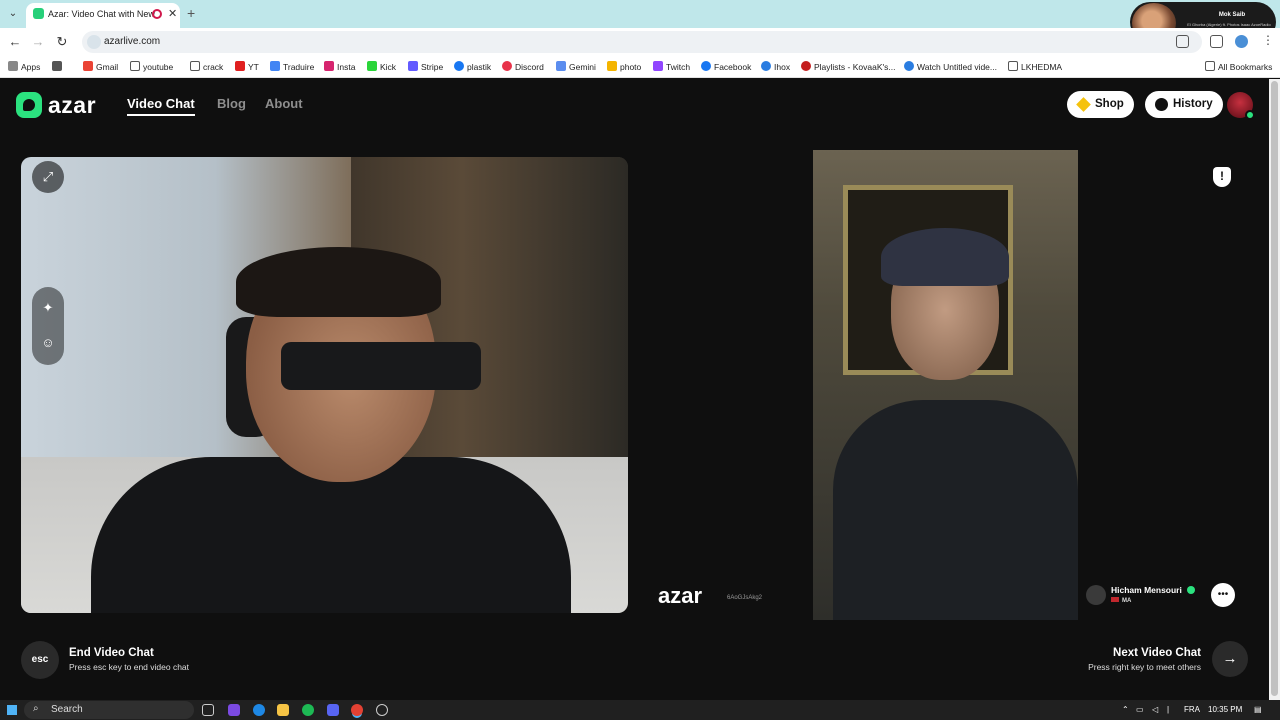 The width and height of the screenshot is (1280, 720). What do you see at coordinates (58, 66) in the screenshot?
I see `apps-grid-icon` at bounding box center [58, 66].